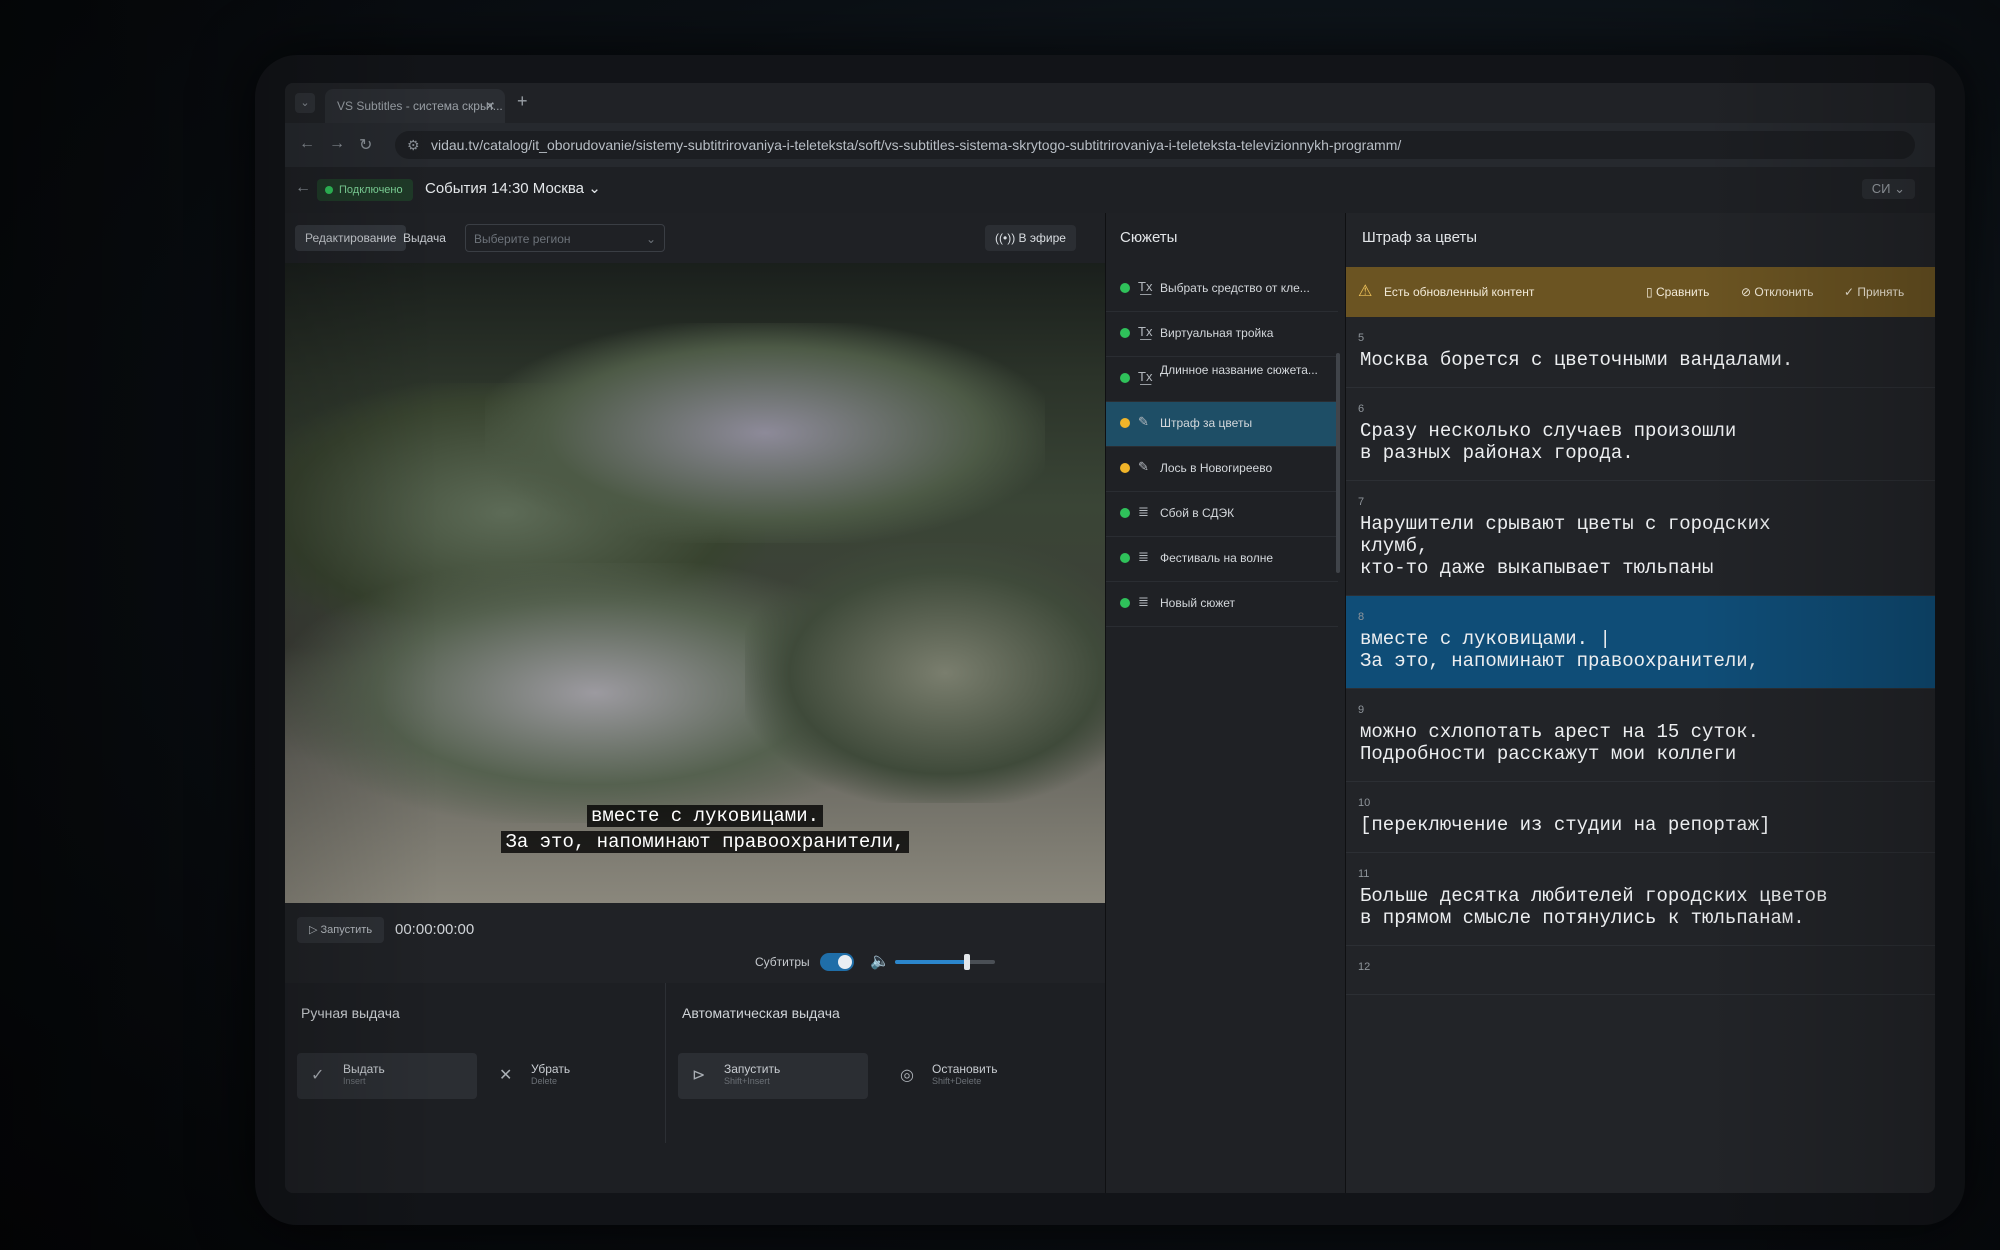  Describe the element at coordinates (1206, 423) in the screenshot. I see `story-item-label: Штраф за цветы` at that location.